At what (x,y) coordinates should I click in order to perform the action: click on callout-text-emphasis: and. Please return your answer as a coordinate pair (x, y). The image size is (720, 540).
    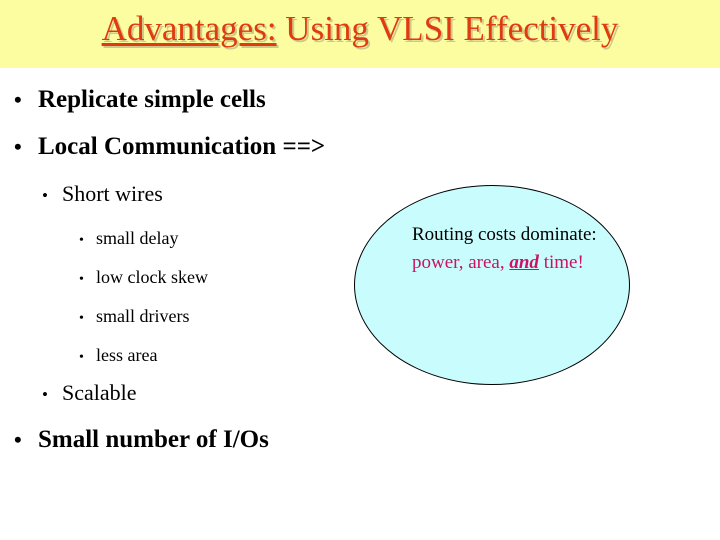
    Looking at the image, I should click on (524, 262).